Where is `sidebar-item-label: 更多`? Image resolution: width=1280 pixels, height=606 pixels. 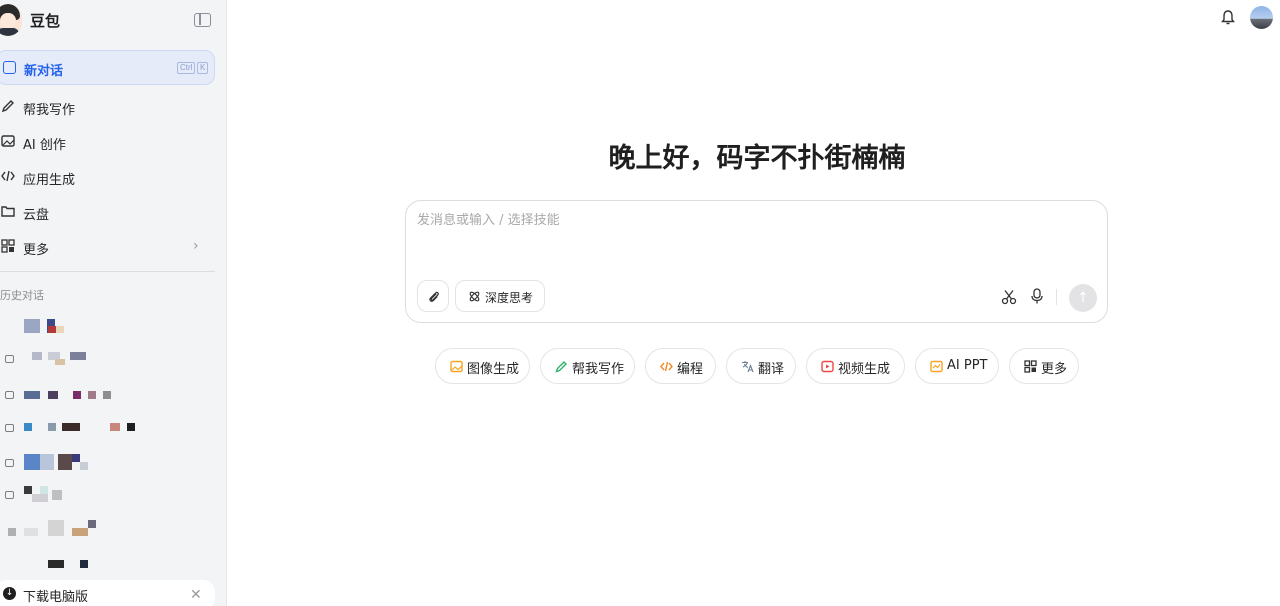 sidebar-item-label: 更多 is located at coordinates (36, 250).